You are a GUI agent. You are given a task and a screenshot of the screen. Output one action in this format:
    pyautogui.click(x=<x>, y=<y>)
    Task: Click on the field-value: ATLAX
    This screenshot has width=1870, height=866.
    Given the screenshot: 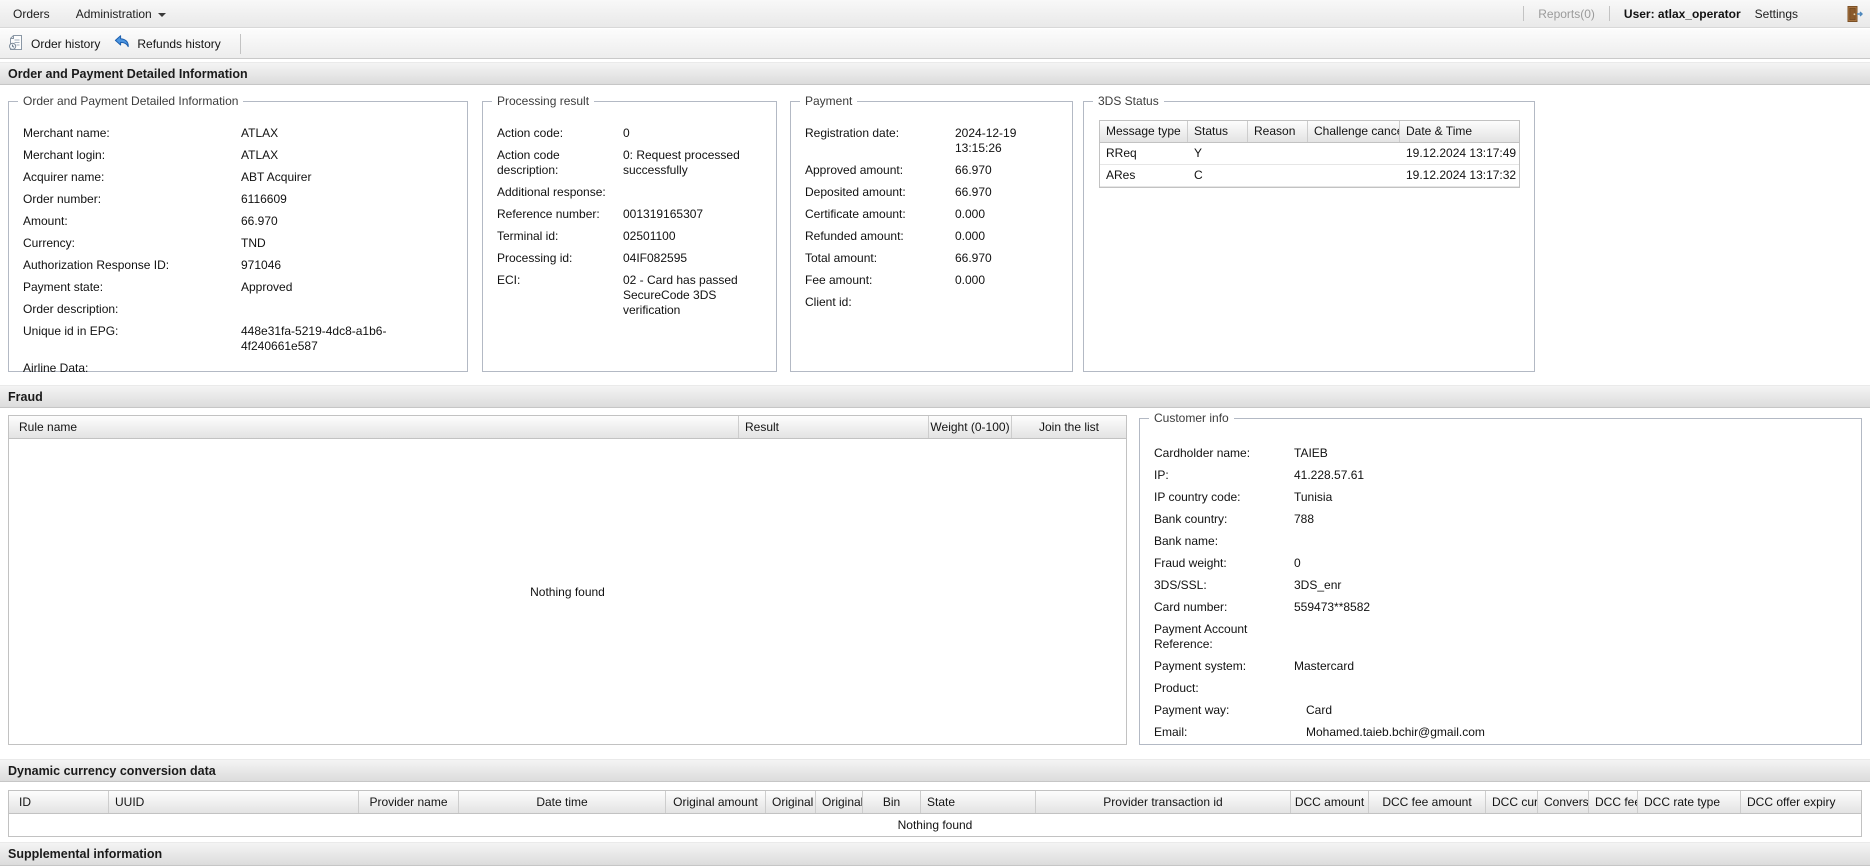 What is the action you would take?
    pyautogui.click(x=260, y=155)
    